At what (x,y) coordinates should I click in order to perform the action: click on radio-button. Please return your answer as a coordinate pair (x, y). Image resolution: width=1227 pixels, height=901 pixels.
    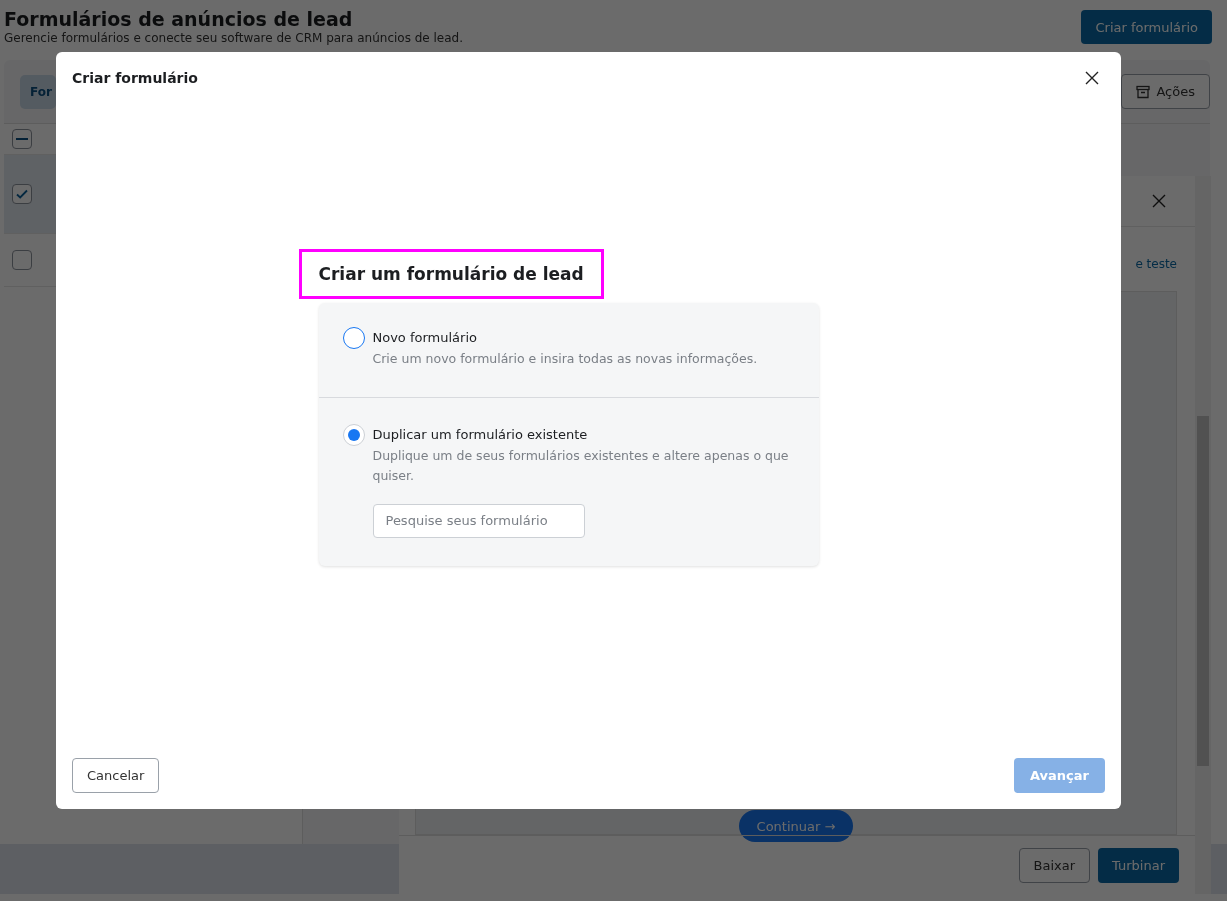
    Looking at the image, I should click on (353, 337).